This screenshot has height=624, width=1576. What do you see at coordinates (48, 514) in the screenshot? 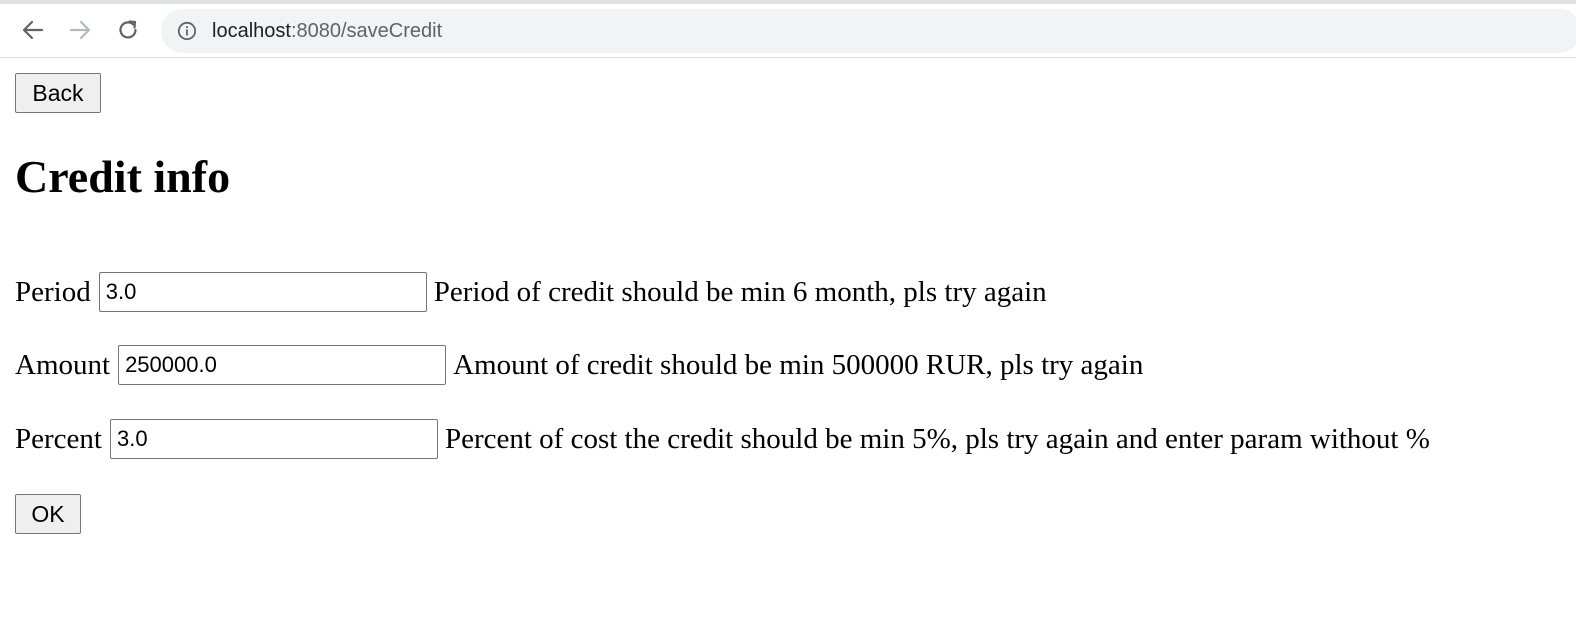
I see `ok-button: OK` at bounding box center [48, 514].